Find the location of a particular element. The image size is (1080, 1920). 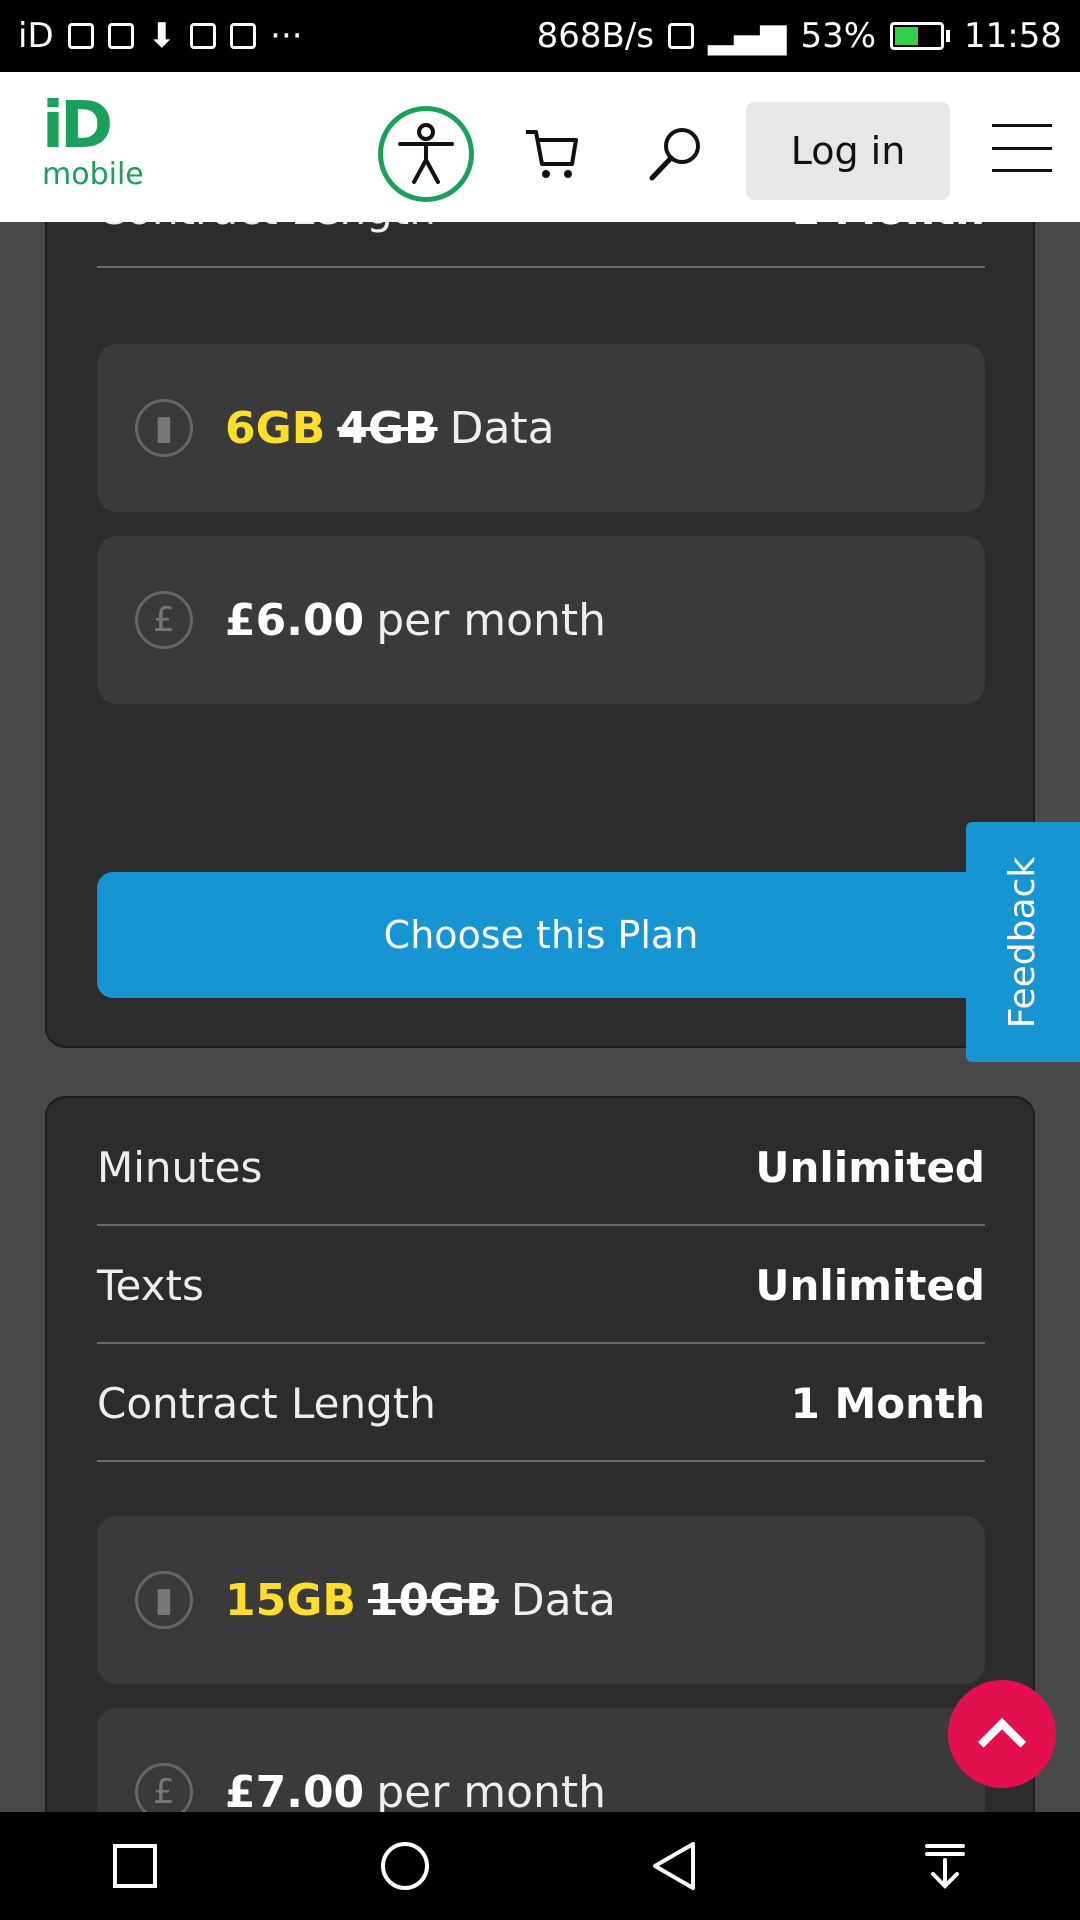

logo-word: mobile is located at coordinates (93, 174).